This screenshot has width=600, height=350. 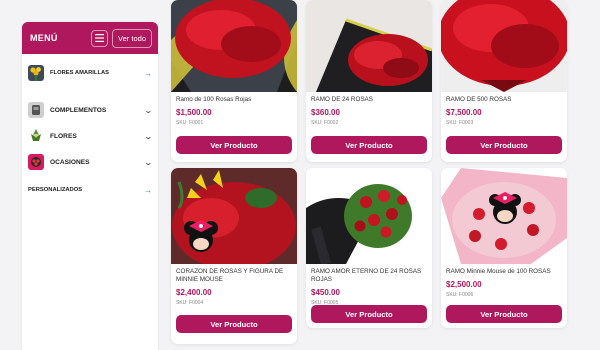 I want to click on product-sku: SKU: F0004, so click(x=190, y=303).